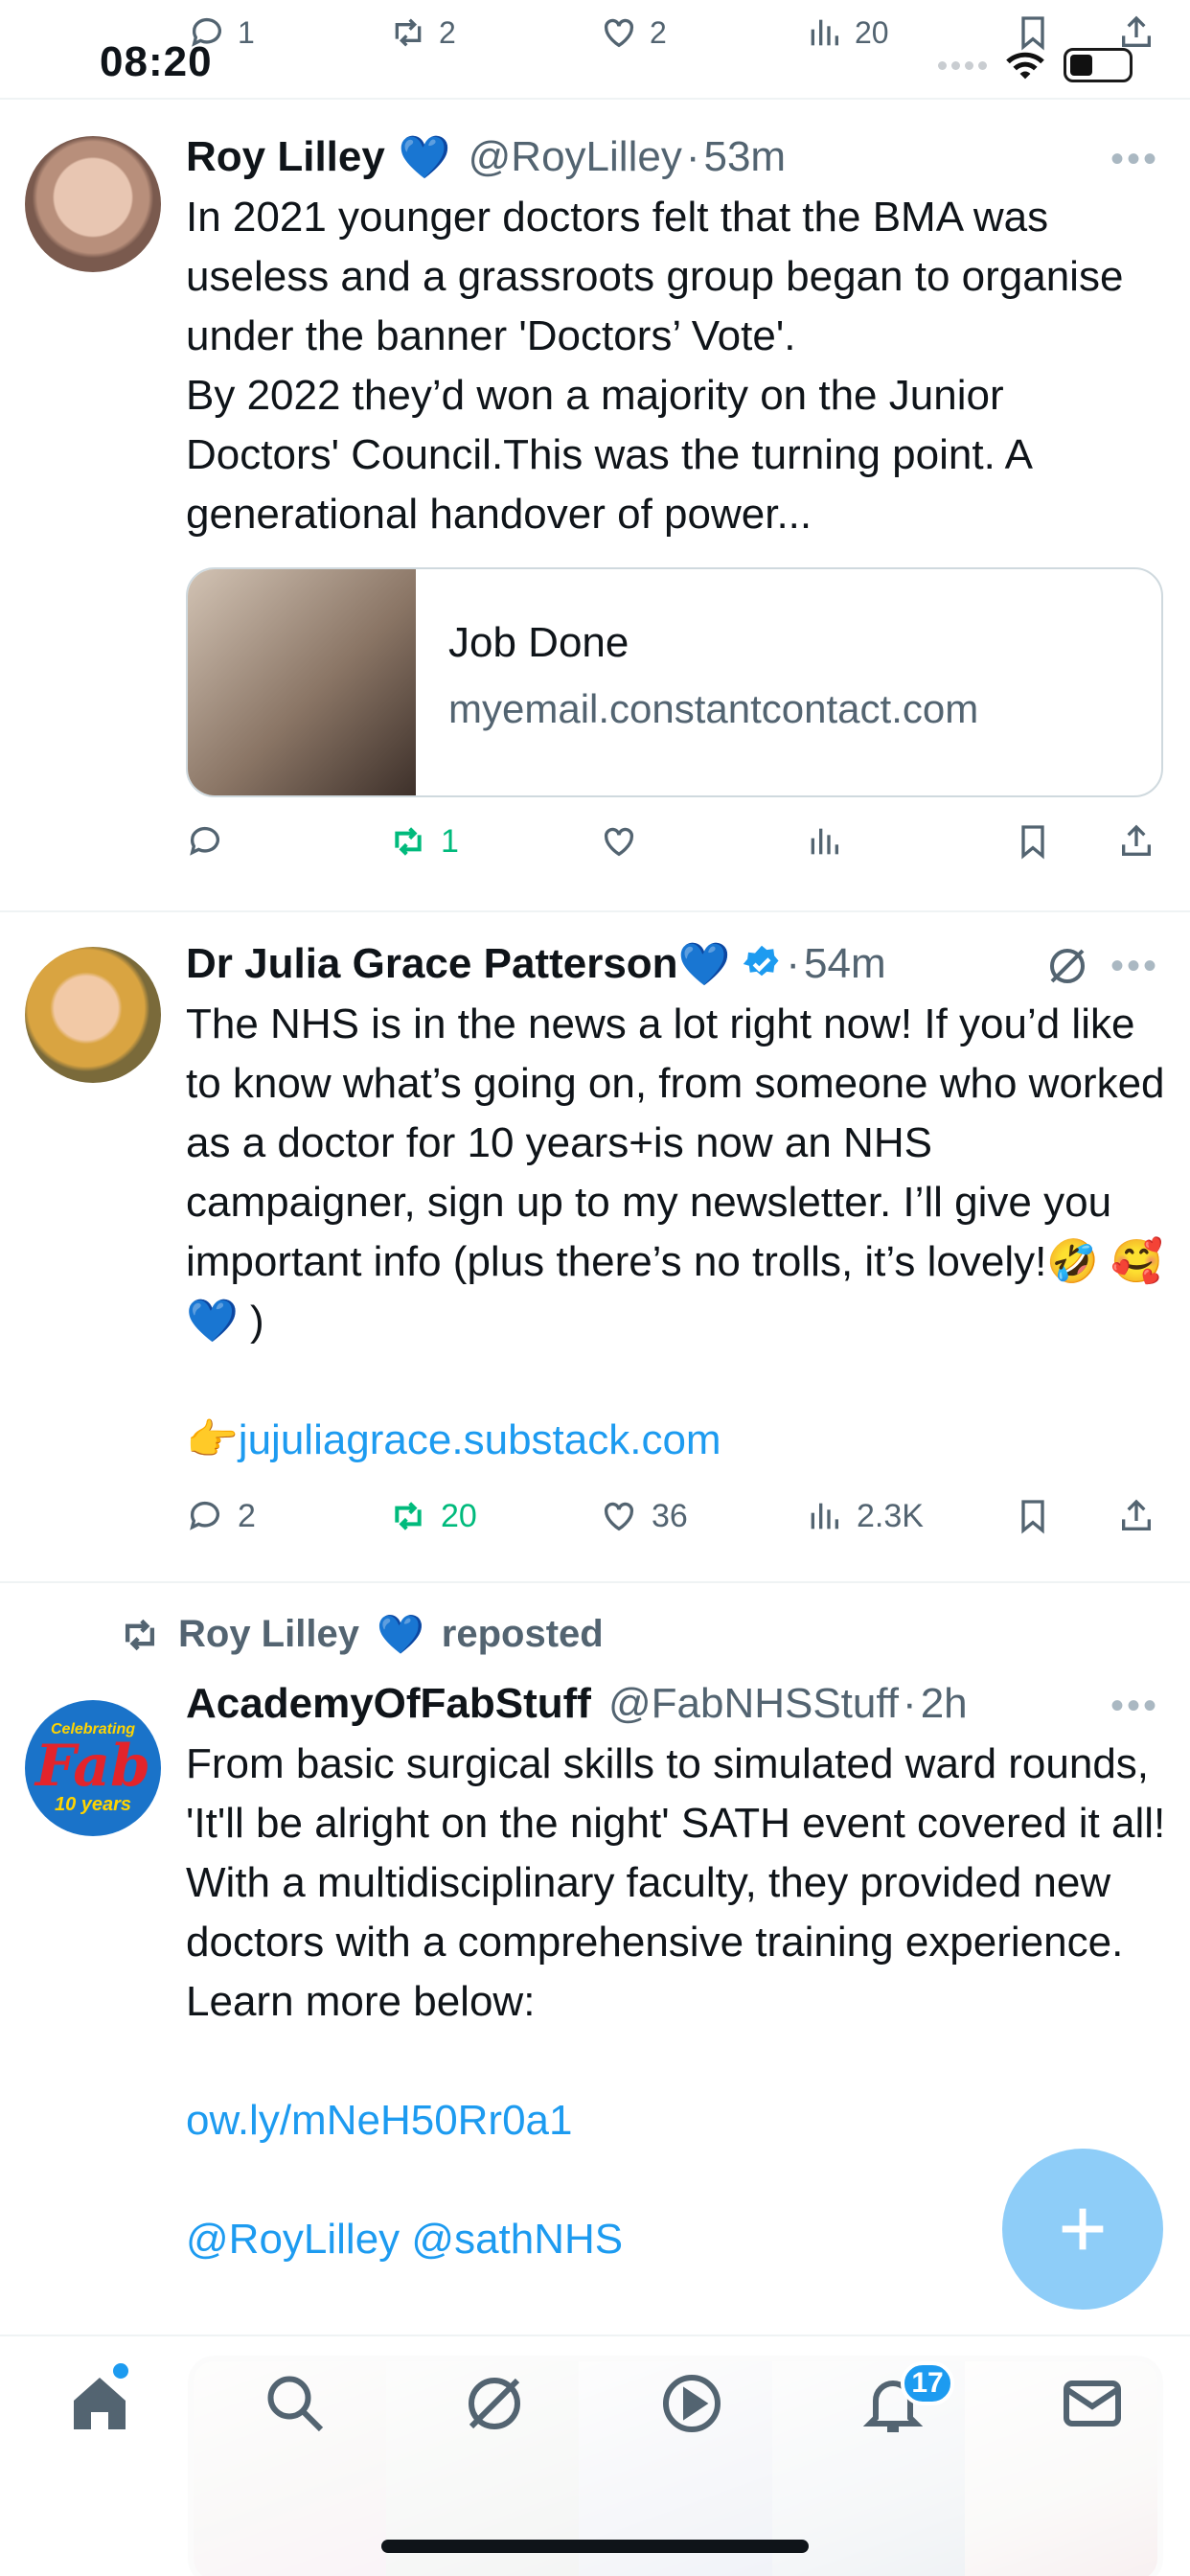 The height and width of the screenshot is (2576, 1190). I want to click on notifications-badge: 17, so click(928, 2383).